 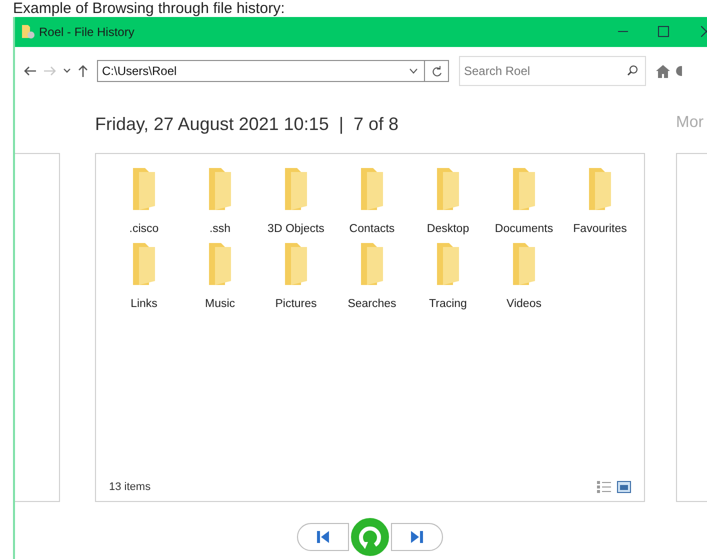 I want to click on close-icon, so click(x=704, y=31).